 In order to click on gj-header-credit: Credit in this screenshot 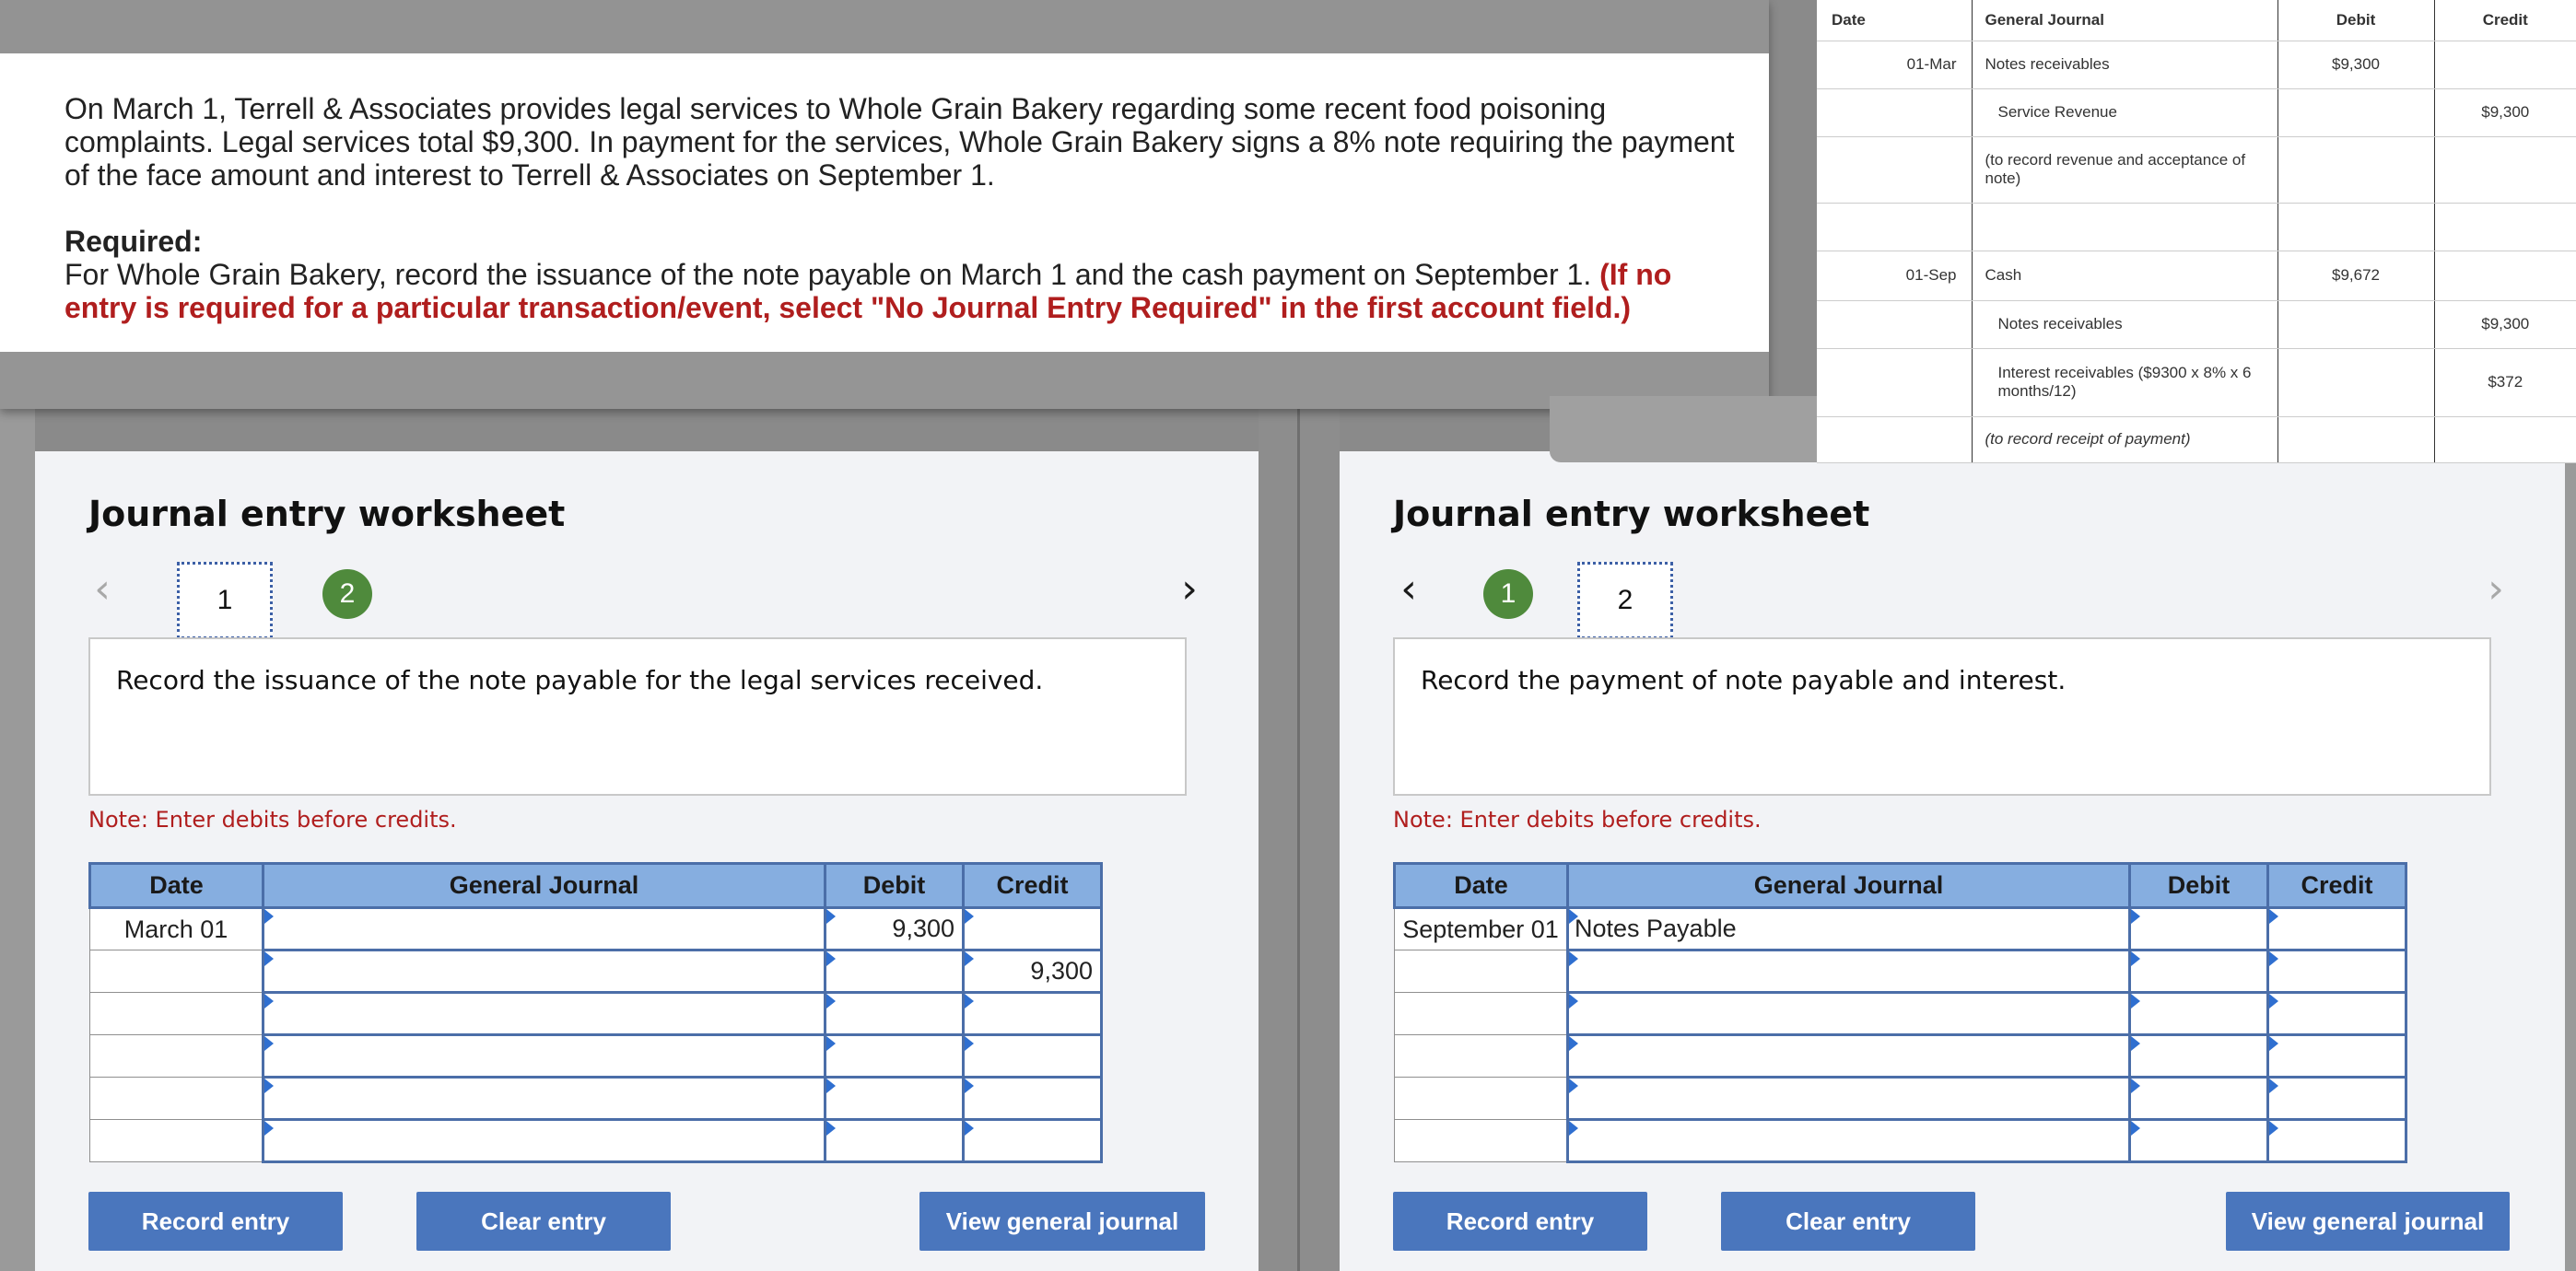, I will do `click(2505, 20)`.